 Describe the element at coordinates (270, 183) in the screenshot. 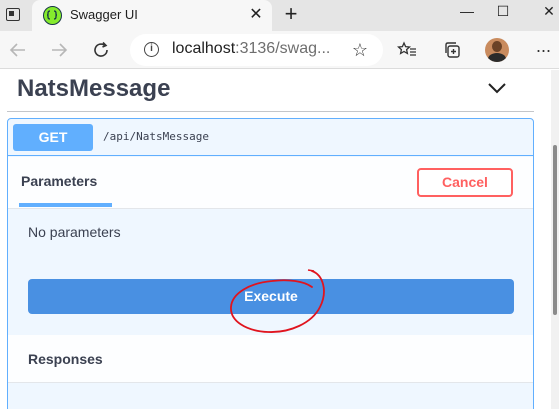

I see `parameters-header: Parameters Cancel` at that location.